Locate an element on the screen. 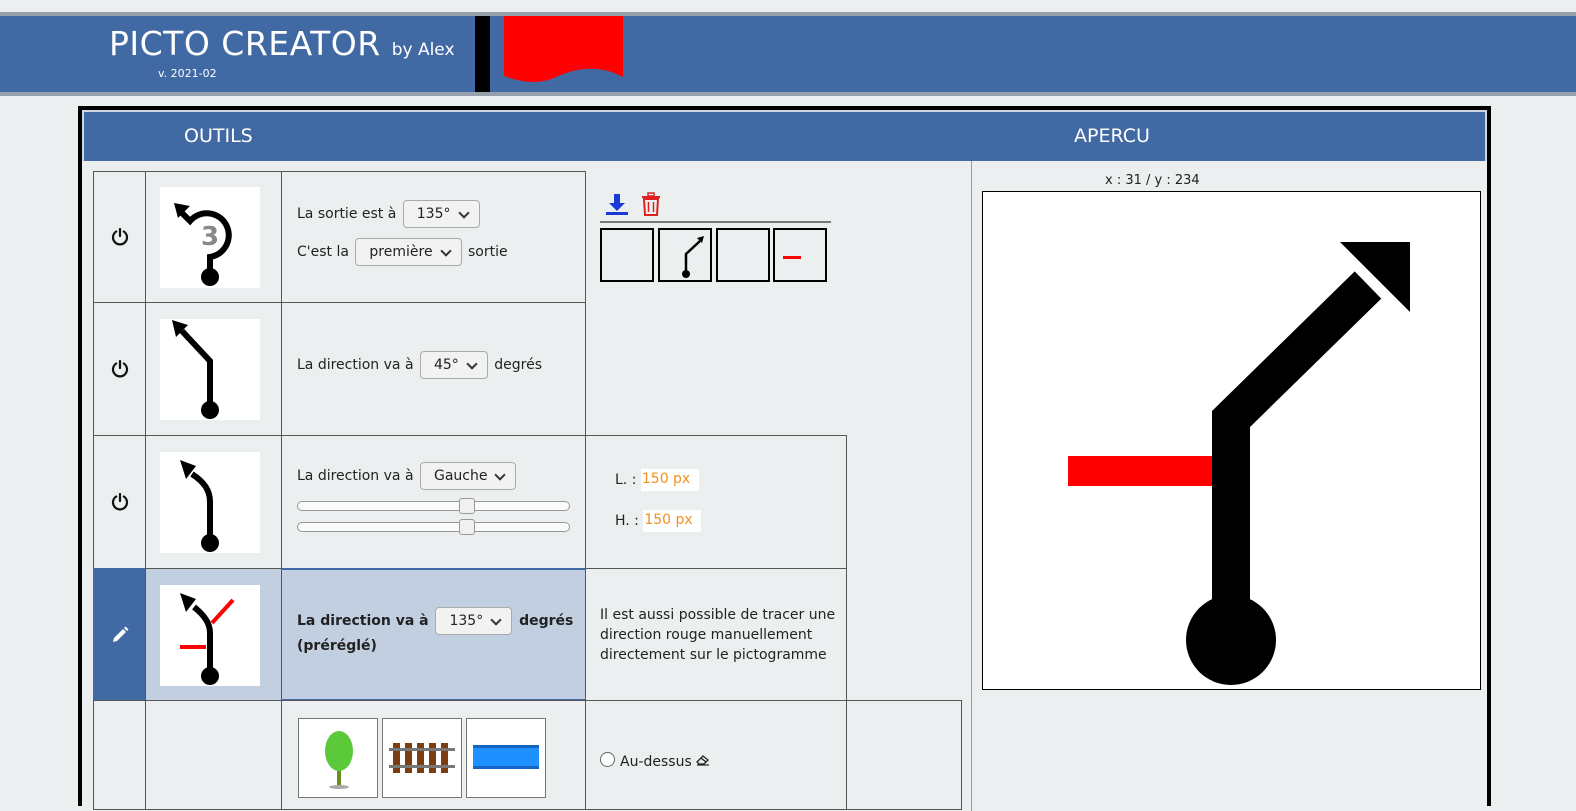 This screenshot has height=811, width=1576. row4-options: La direction va à 135° degrés (préréglé) is located at coordinates (433, 634).